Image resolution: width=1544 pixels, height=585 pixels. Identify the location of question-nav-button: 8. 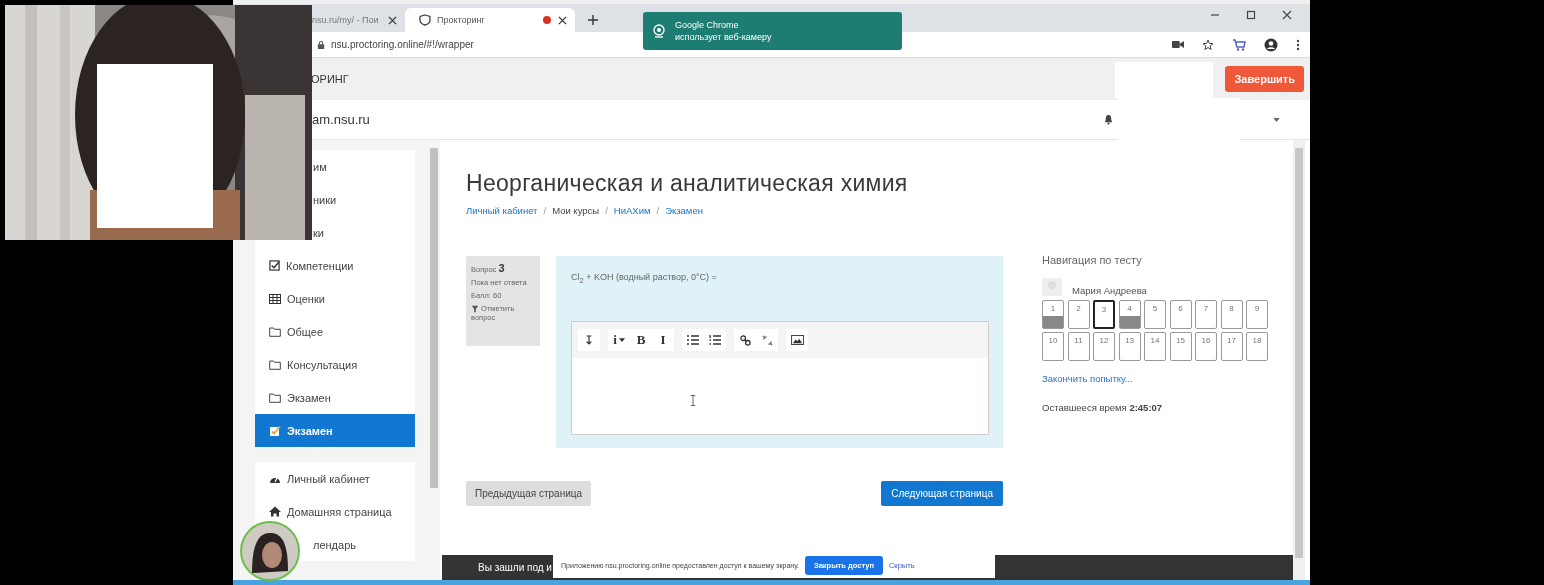
(1231, 314).